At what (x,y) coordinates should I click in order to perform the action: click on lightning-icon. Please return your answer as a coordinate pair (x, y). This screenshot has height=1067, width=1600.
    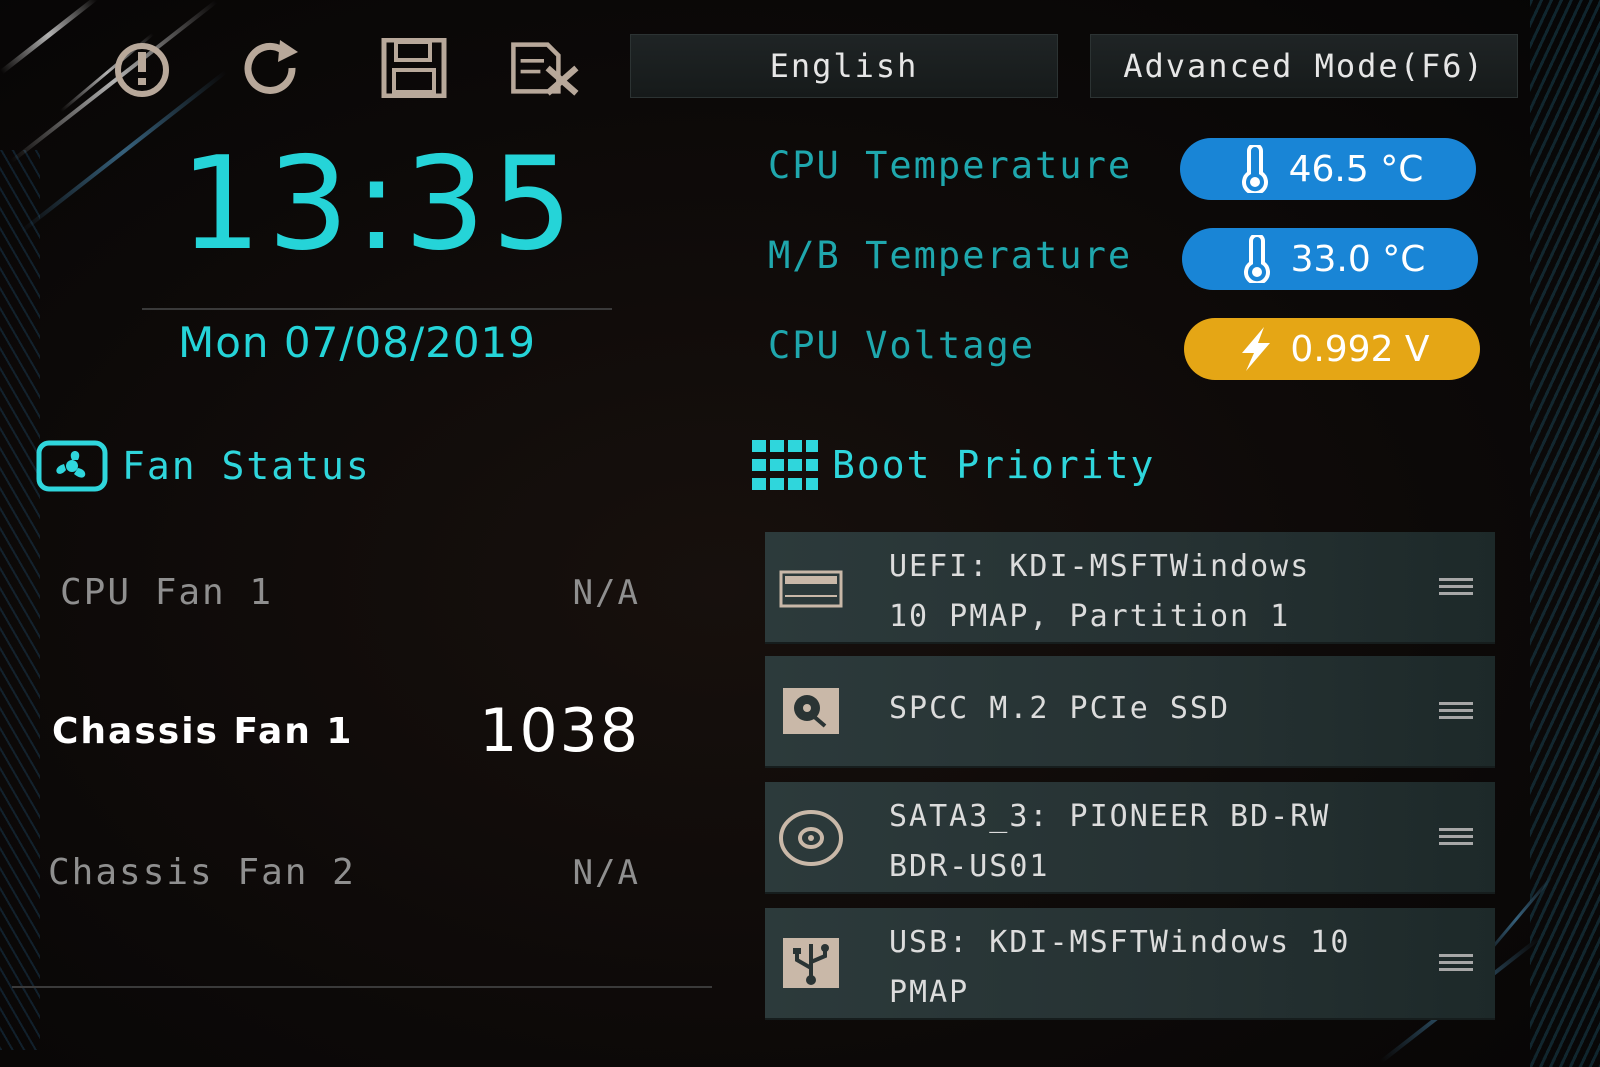
    Looking at the image, I should click on (1256, 349).